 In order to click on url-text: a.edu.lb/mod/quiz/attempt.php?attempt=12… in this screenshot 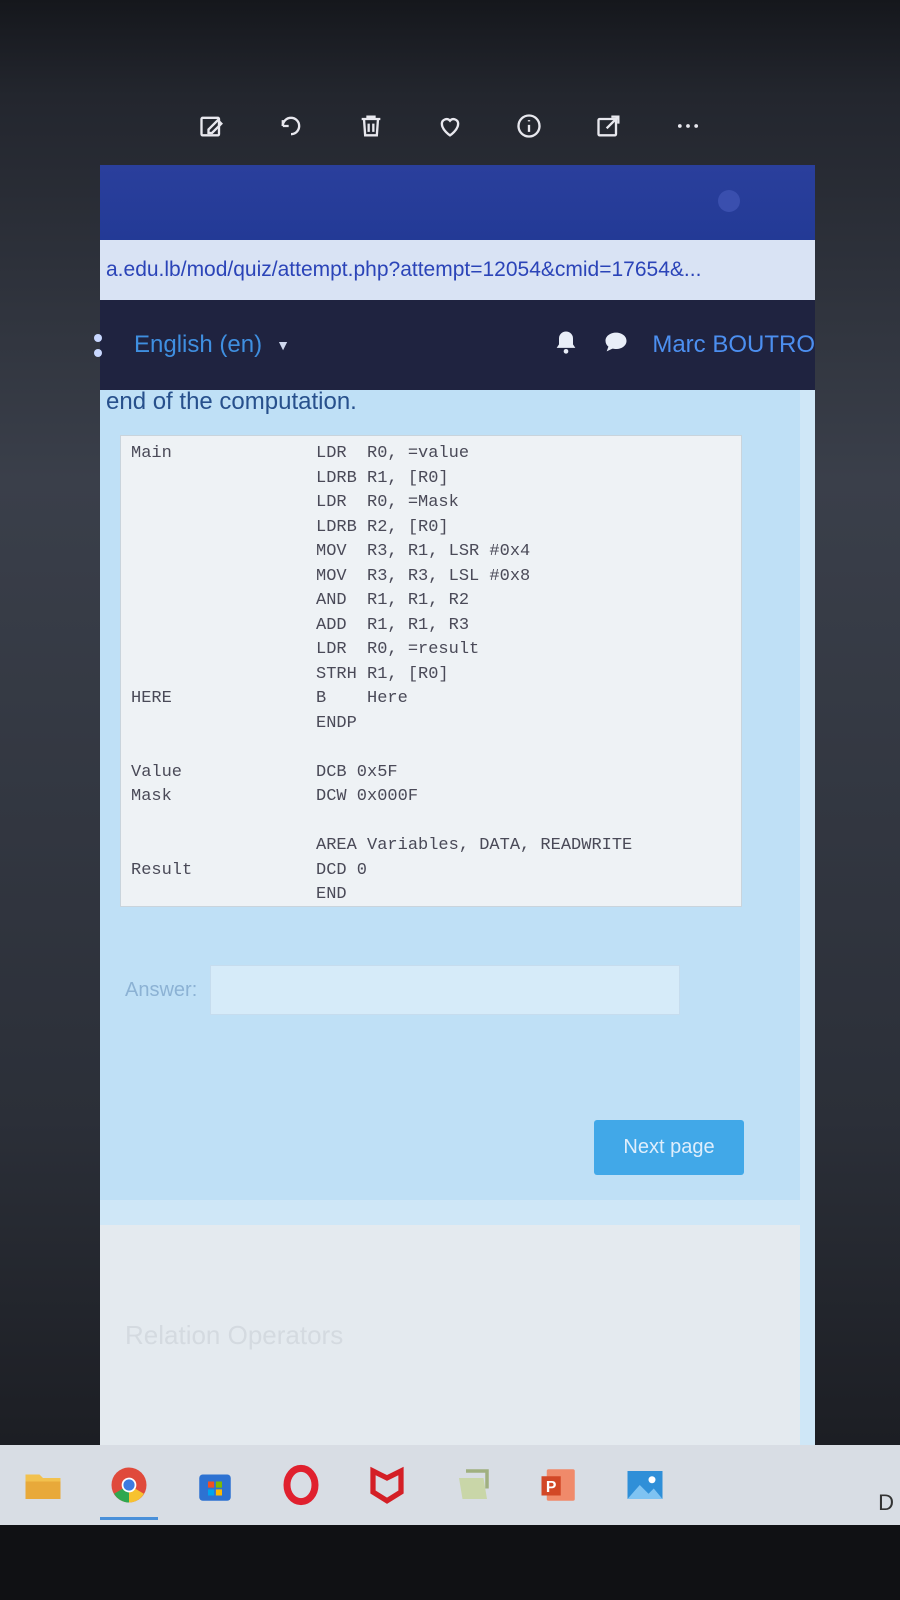, I will do `click(404, 269)`.